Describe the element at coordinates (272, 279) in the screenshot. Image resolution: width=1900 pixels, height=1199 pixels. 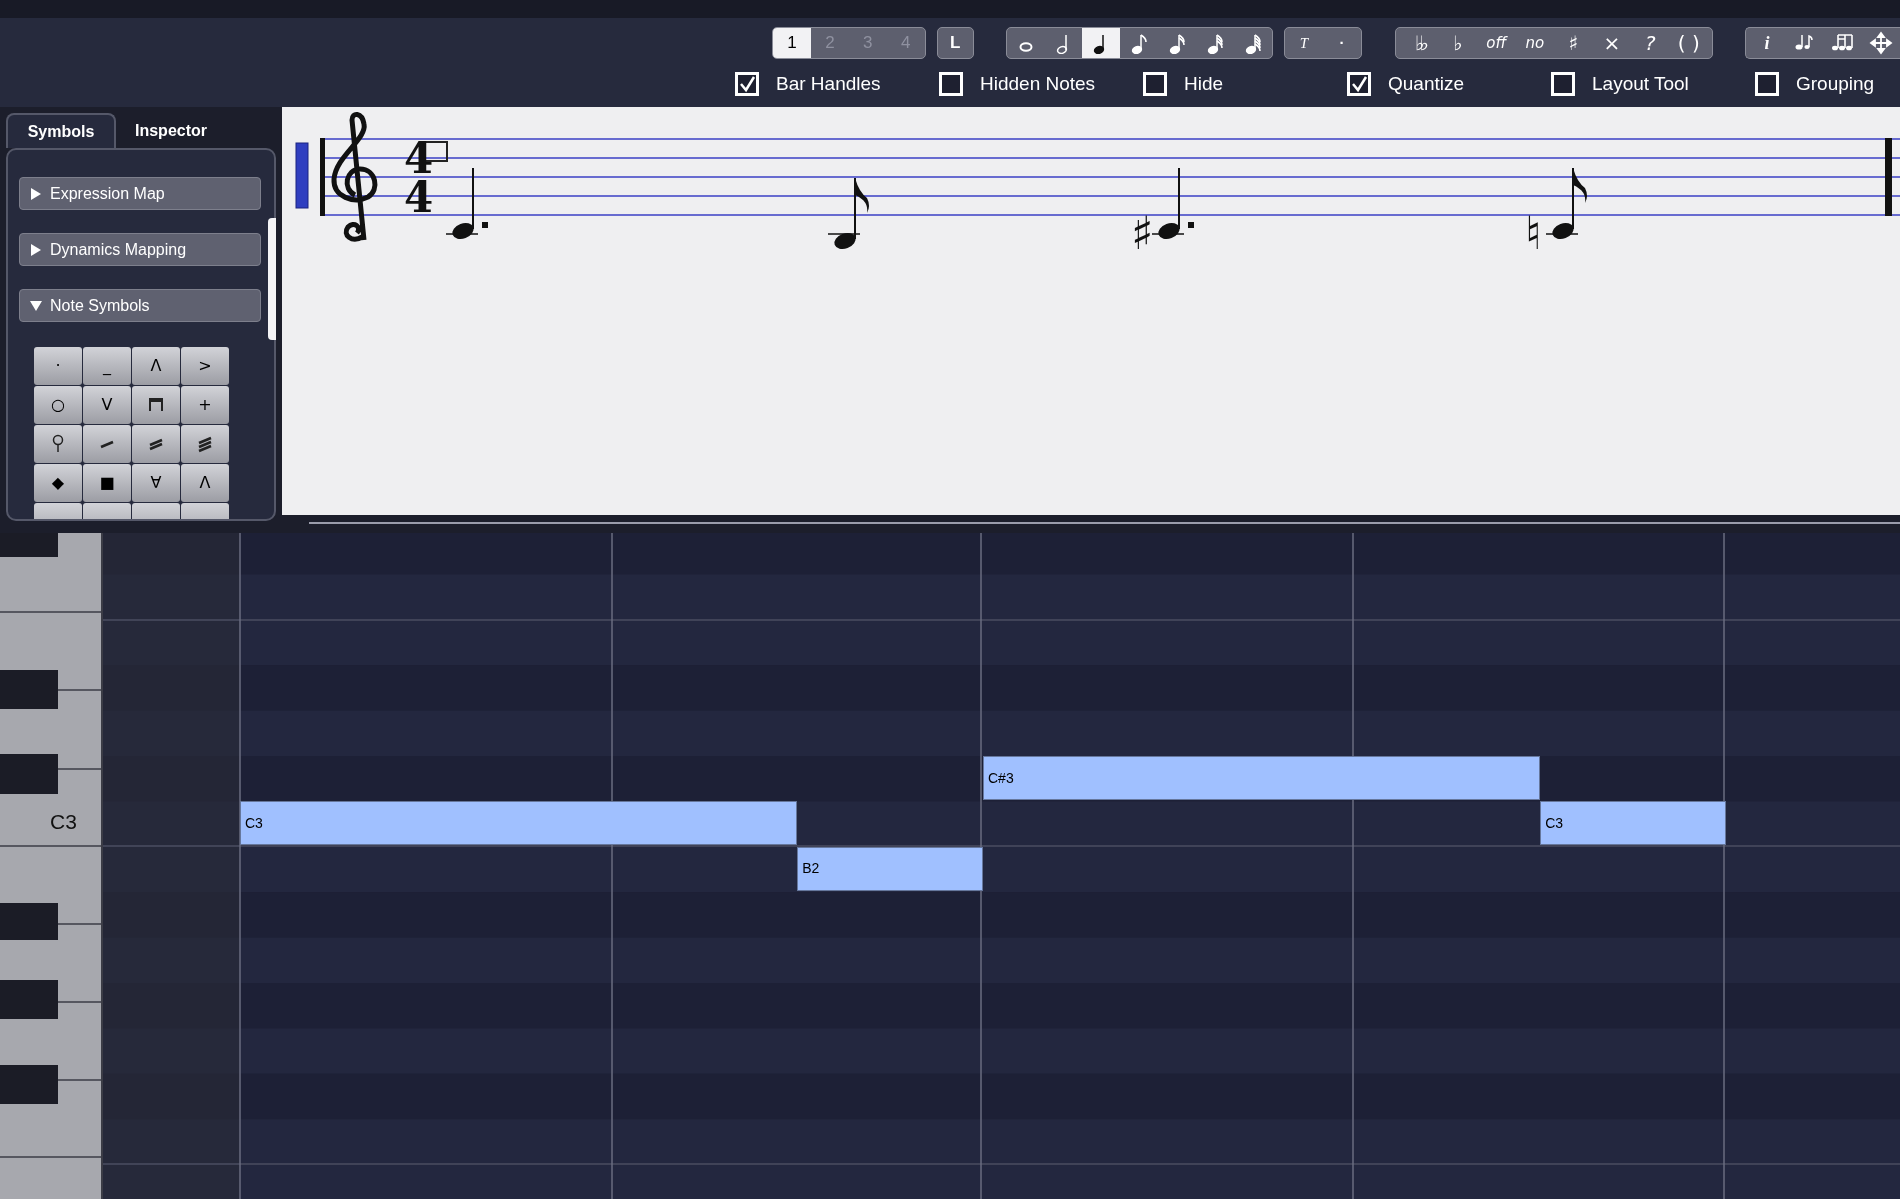
I see `scrollbar-thumb` at that location.